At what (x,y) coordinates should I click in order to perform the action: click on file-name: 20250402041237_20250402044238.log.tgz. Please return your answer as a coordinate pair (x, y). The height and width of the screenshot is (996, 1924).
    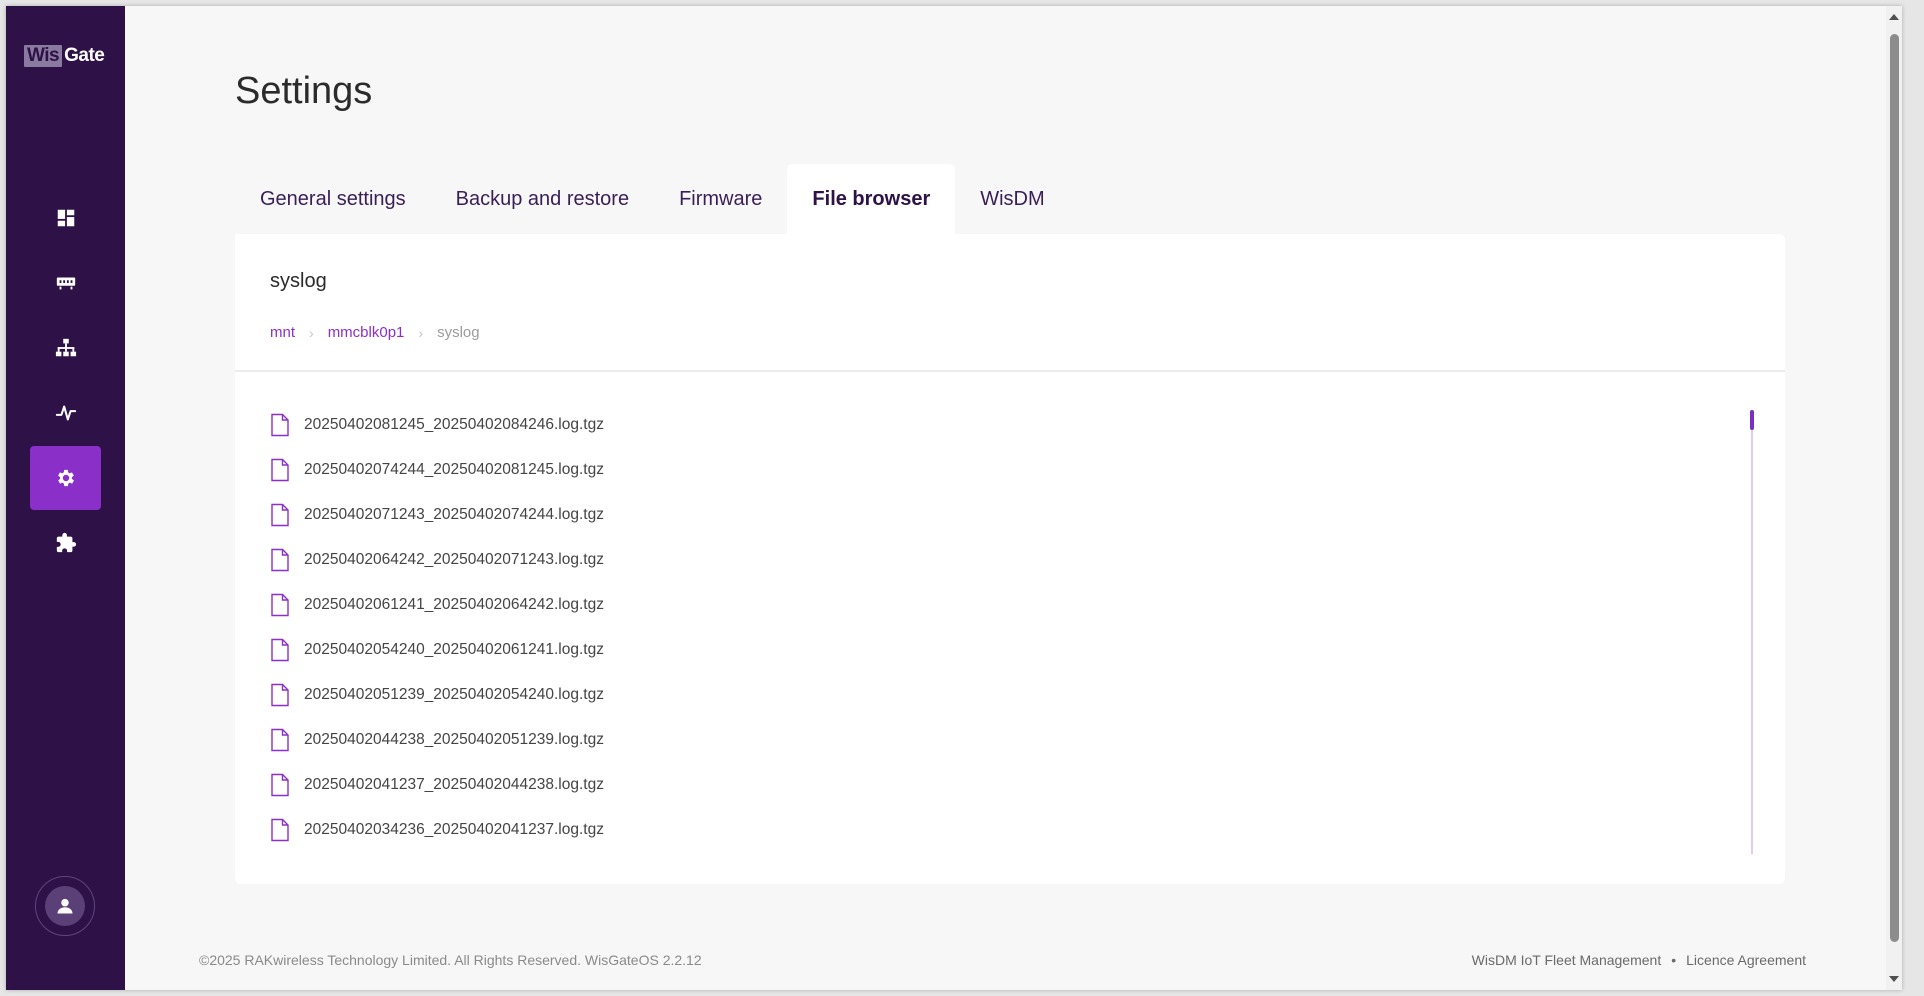
    Looking at the image, I should click on (454, 784).